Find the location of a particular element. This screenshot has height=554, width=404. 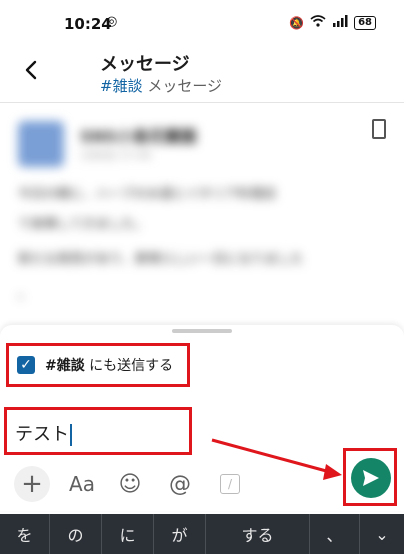

chevron-left-icon is located at coordinates (31, 70).